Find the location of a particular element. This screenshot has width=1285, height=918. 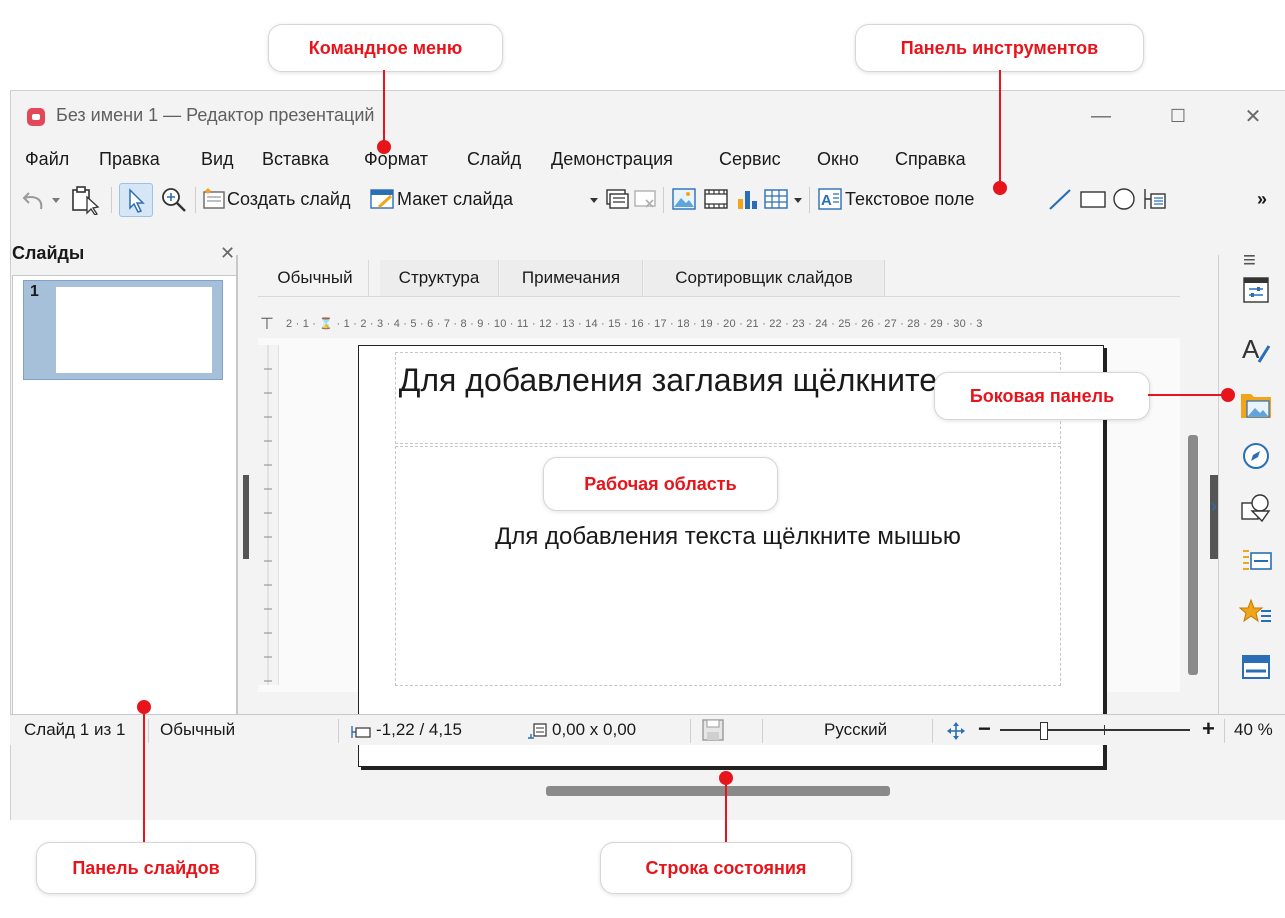

slides-list: 1 is located at coordinates (125, 497).